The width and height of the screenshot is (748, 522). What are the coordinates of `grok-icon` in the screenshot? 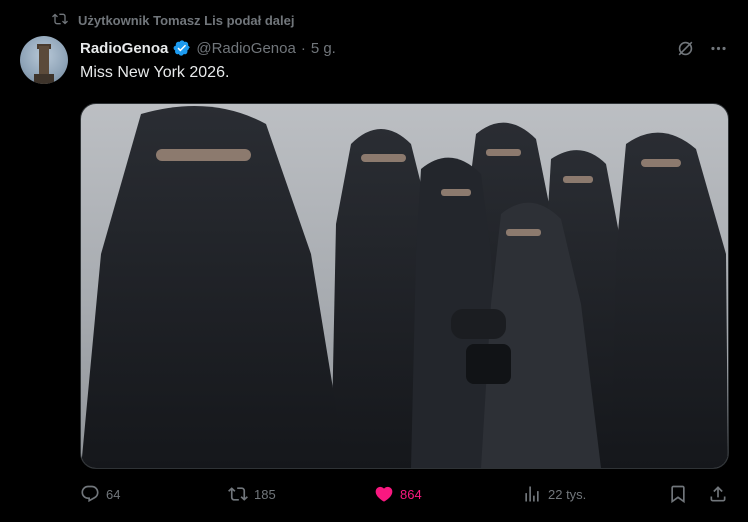 It's located at (685, 48).